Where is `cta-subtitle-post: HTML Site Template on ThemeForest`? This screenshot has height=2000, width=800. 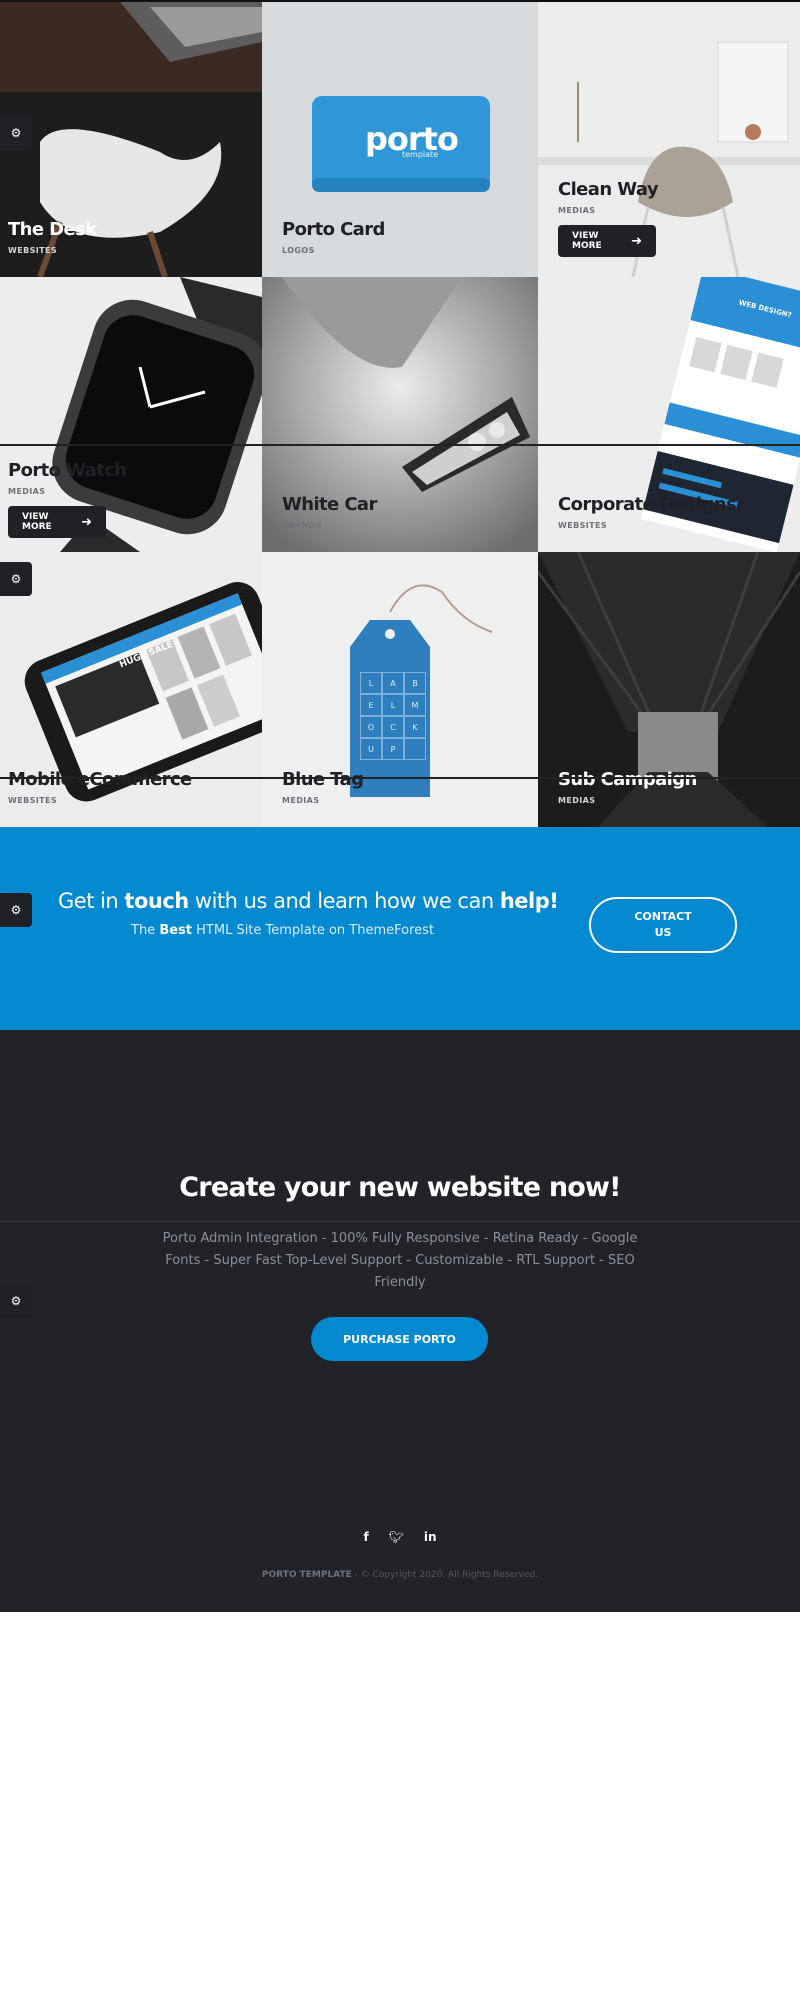 cta-subtitle-post: HTML Site Template on ThemeForest is located at coordinates (313, 930).